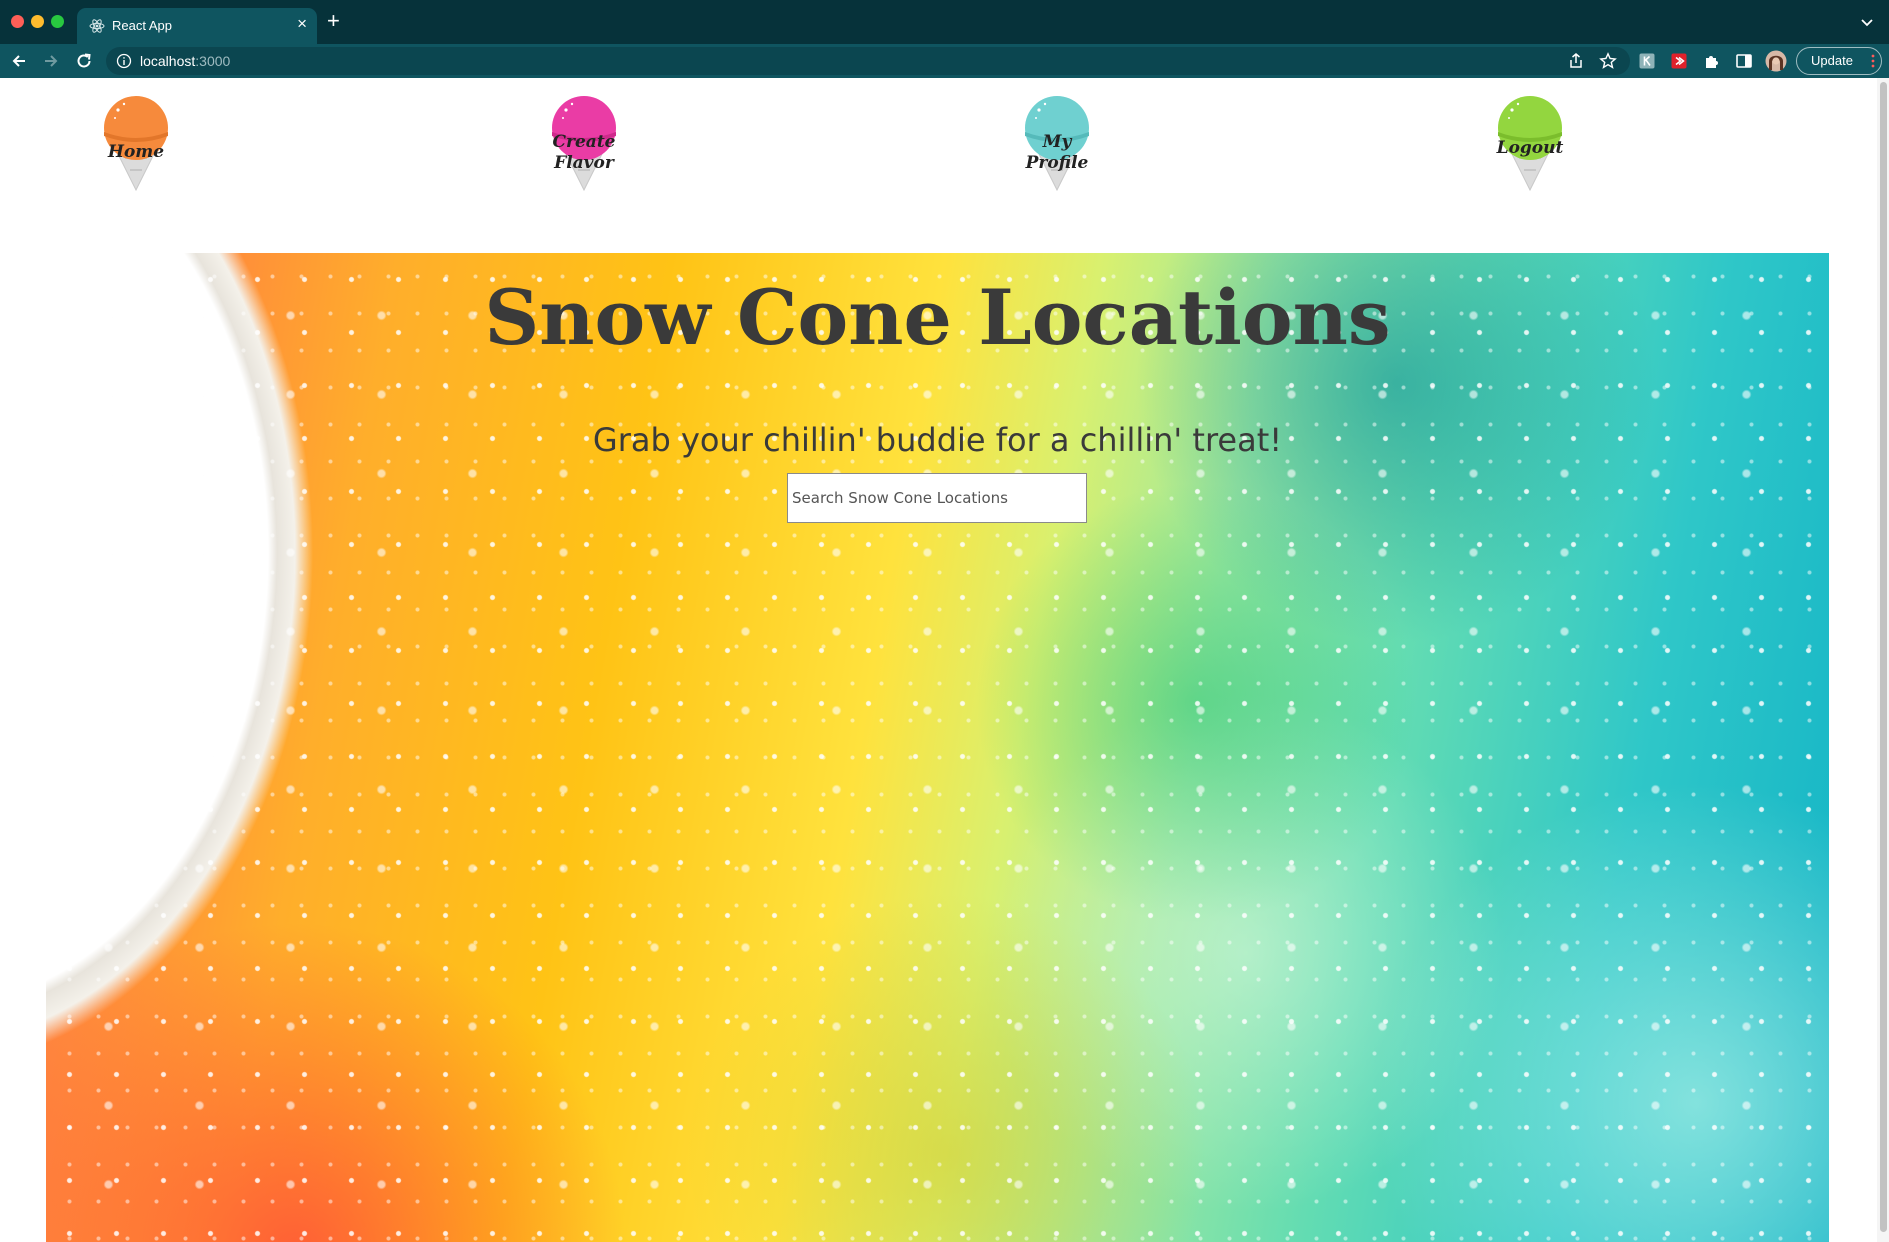 This screenshot has height=1242, width=1889. What do you see at coordinates (937, 498) in the screenshot?
I see `search-input` at bounding box center [937, 498].